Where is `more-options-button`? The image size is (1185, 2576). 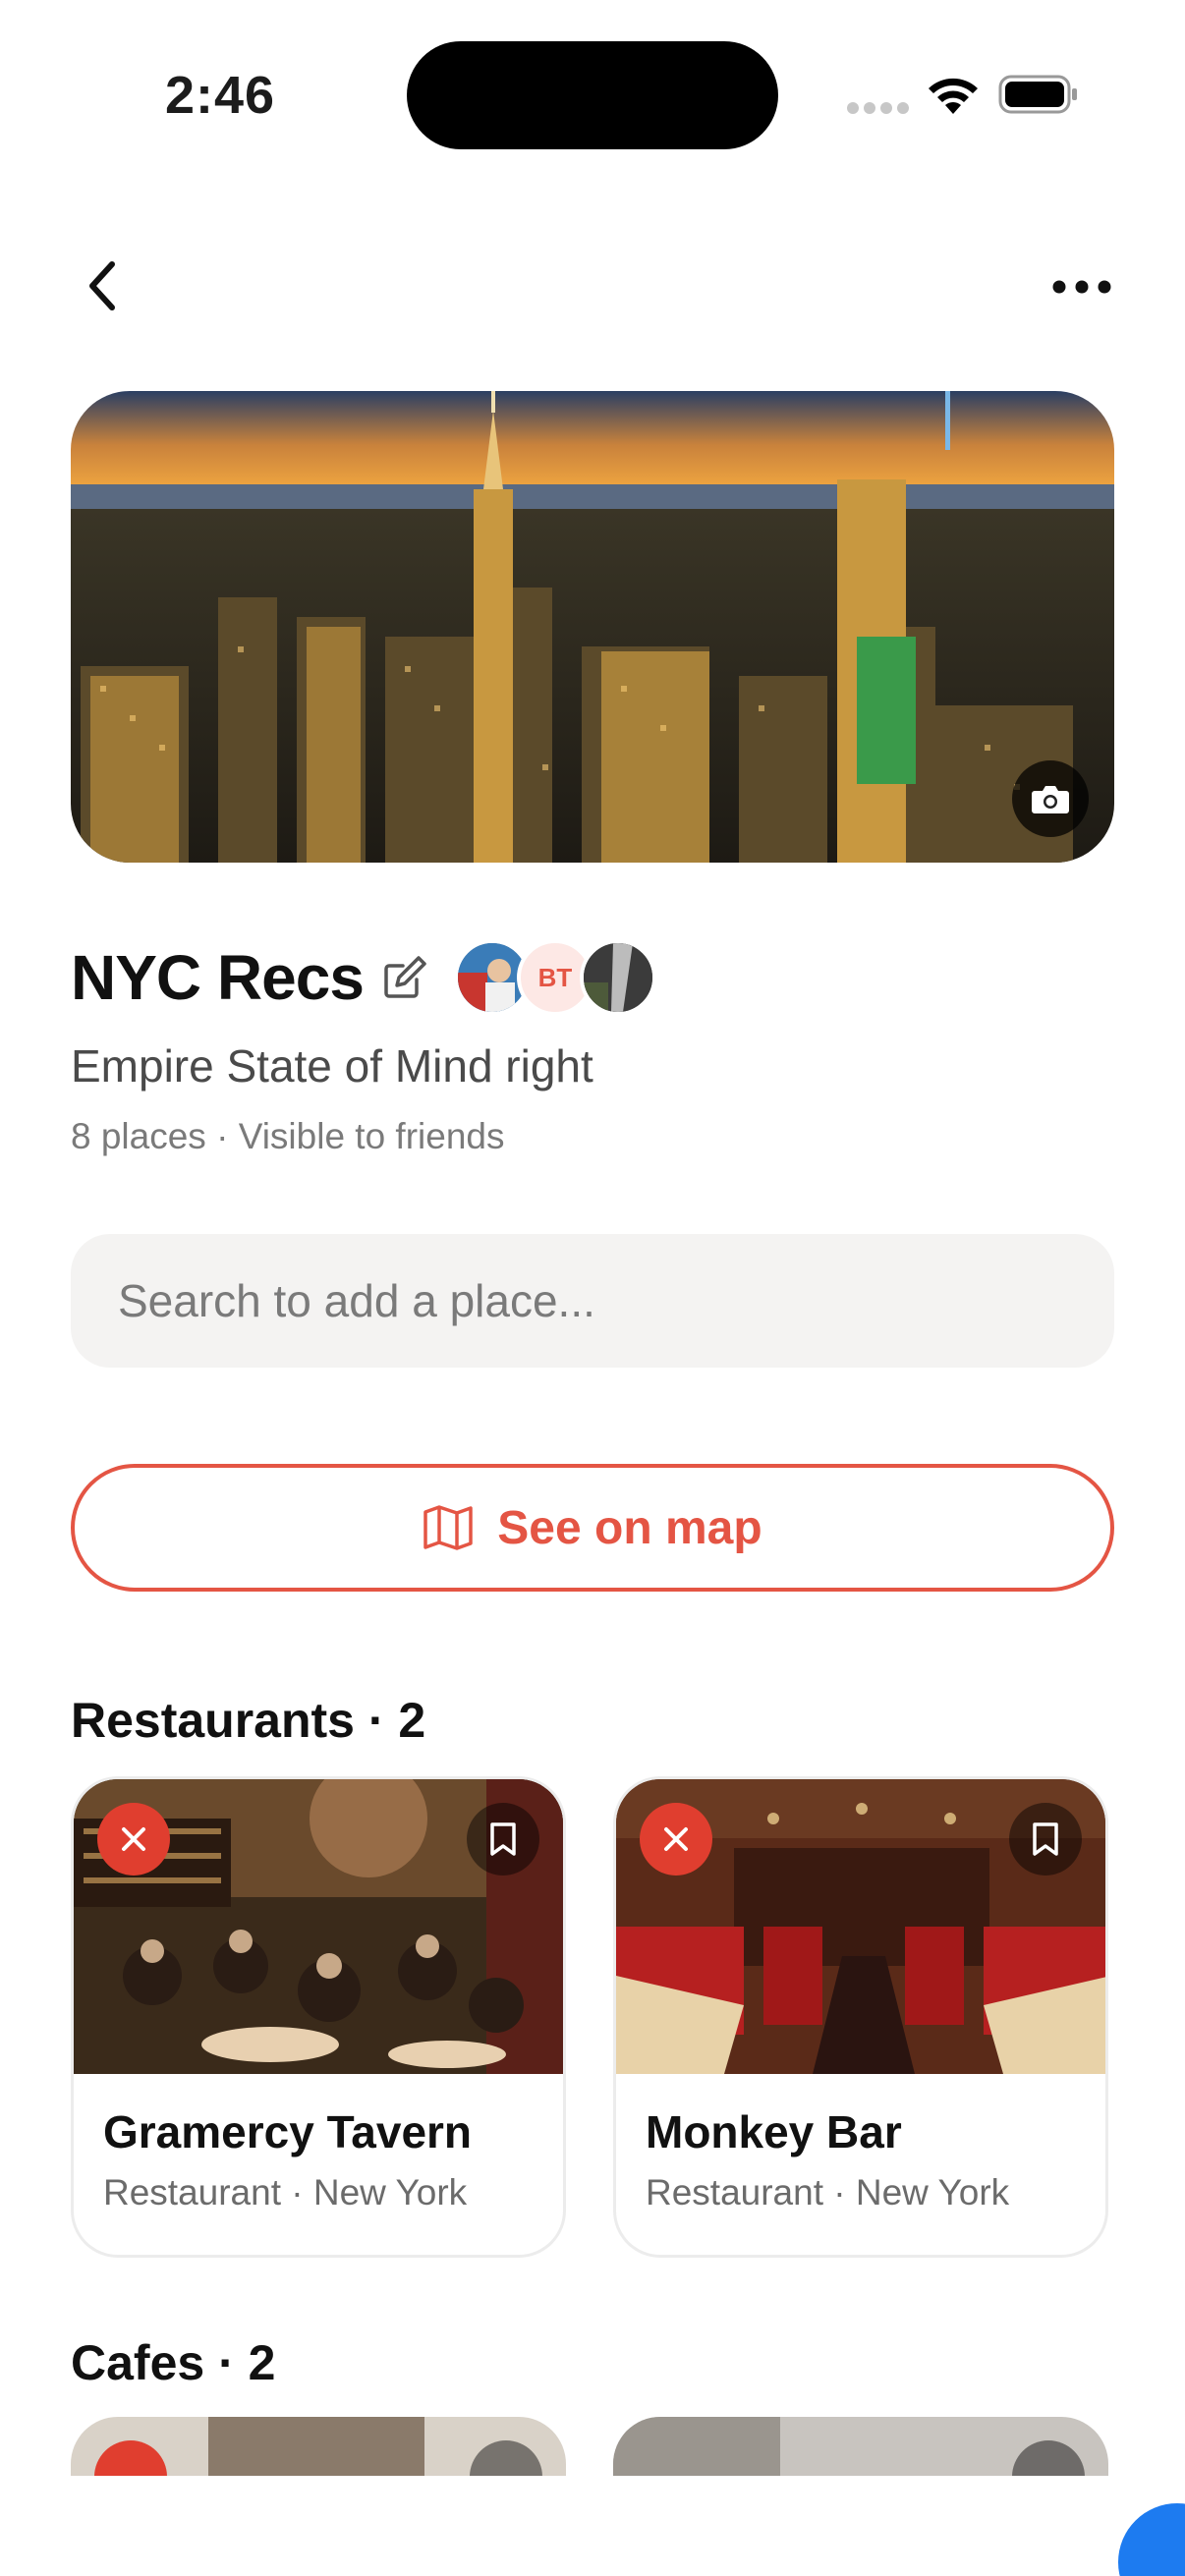 more-options-button is located at coordinates (1081, 286).